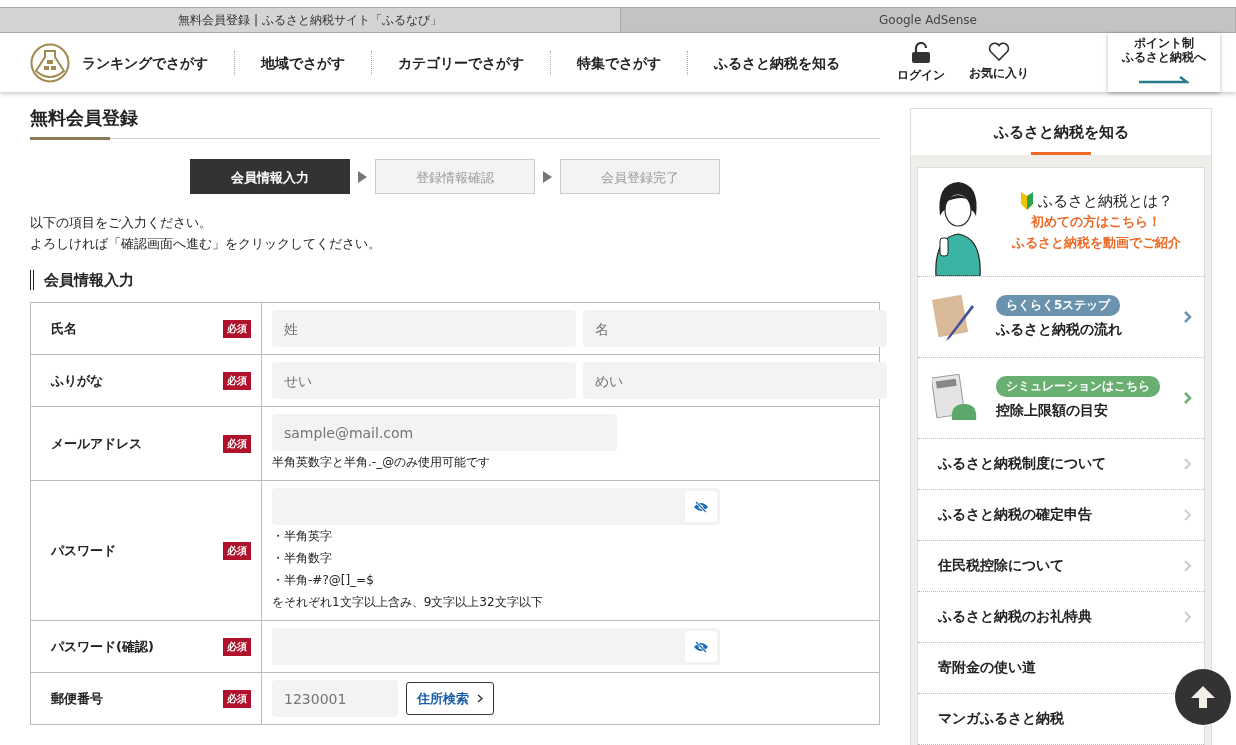 The image size is (1236, 745). Describe the element at coordinates (310, 20) in the screenshot. I see `browser-tab: 無料会員登録 | ふるさと納税サイト「ふるなび」` at that location.